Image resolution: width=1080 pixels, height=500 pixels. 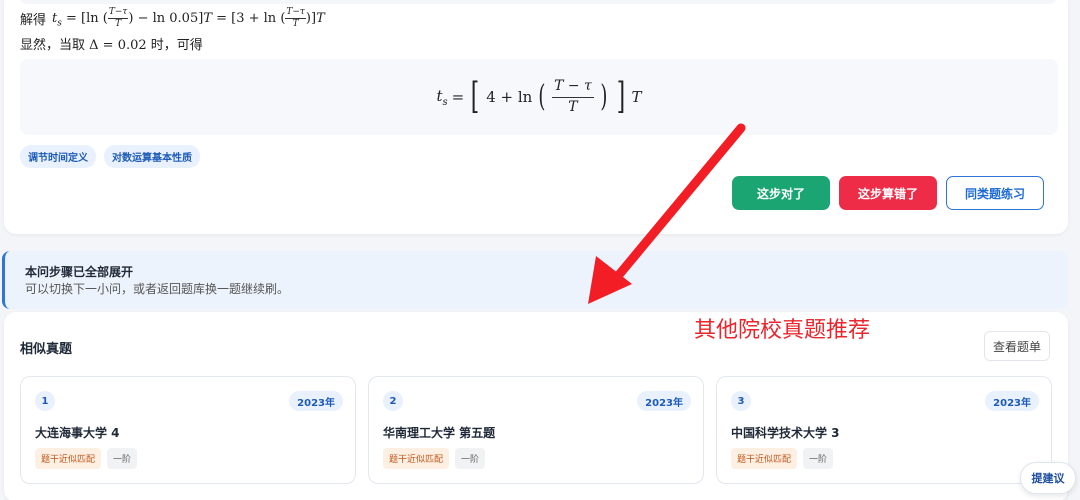 I want to click on knowledge-tags: 调节时间定义 对数运算基本性质, so click(x=110, y=156).